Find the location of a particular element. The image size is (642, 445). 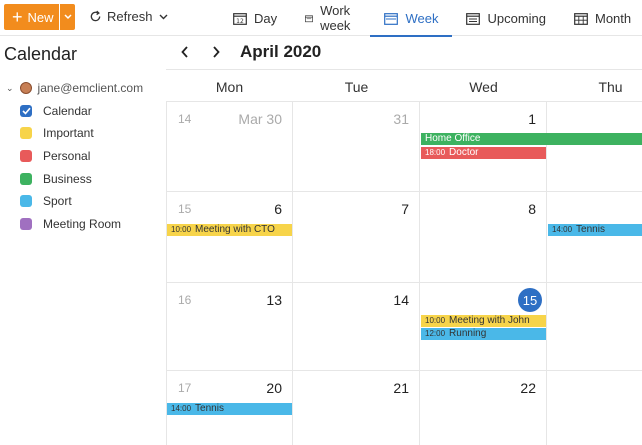

event-running: 12:00 Running is located at coordinates (483, 334).